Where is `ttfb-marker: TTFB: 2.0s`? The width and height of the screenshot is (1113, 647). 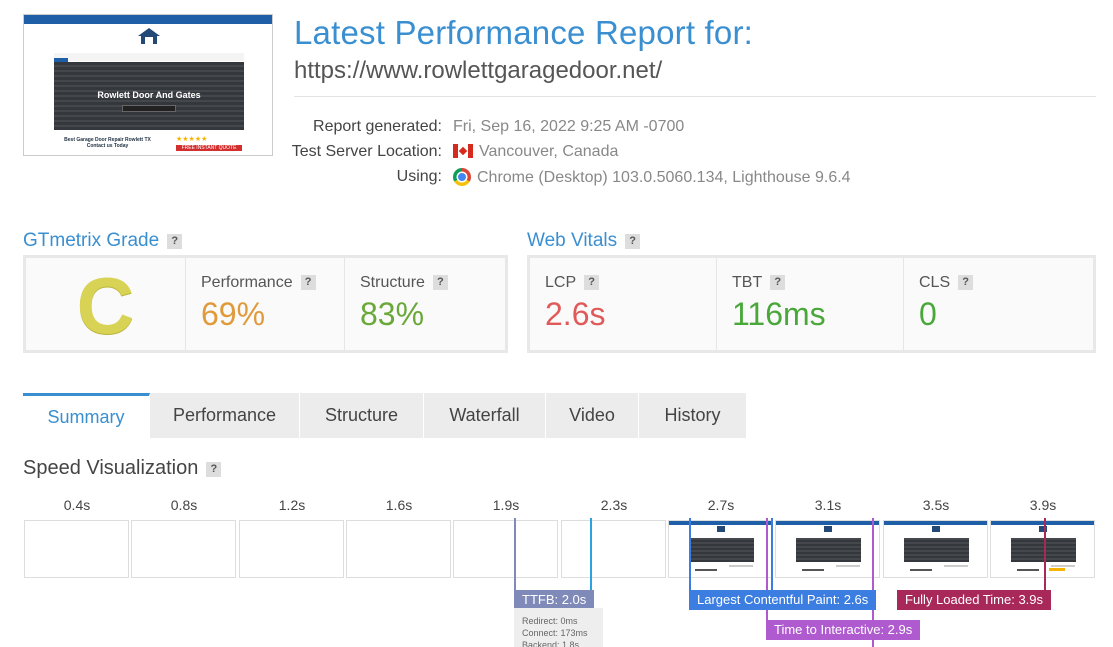 ttfb-marker: TTFB: 2.0s is located at coordinates (554, 600).